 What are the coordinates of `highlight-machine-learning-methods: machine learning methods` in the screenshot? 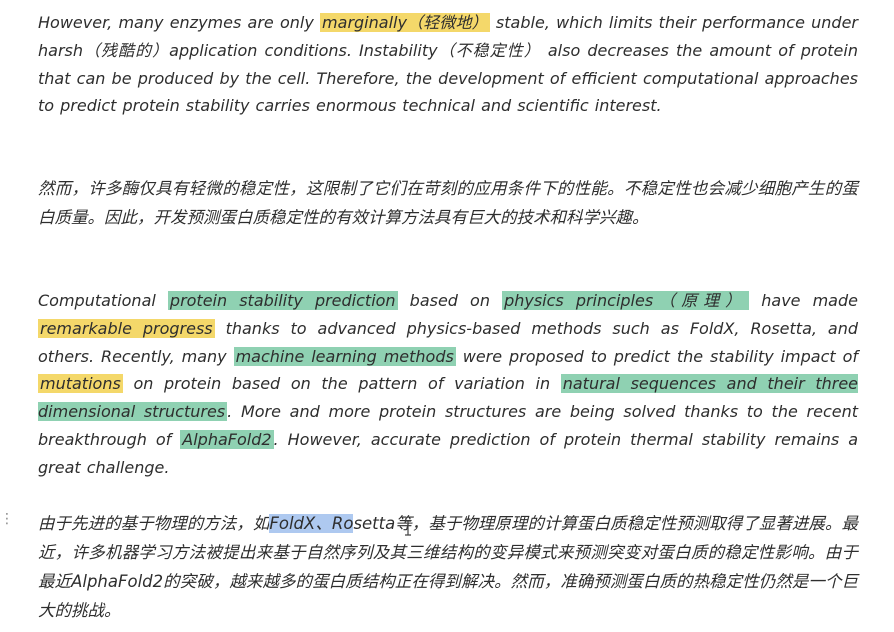 It's located at (344, 356).